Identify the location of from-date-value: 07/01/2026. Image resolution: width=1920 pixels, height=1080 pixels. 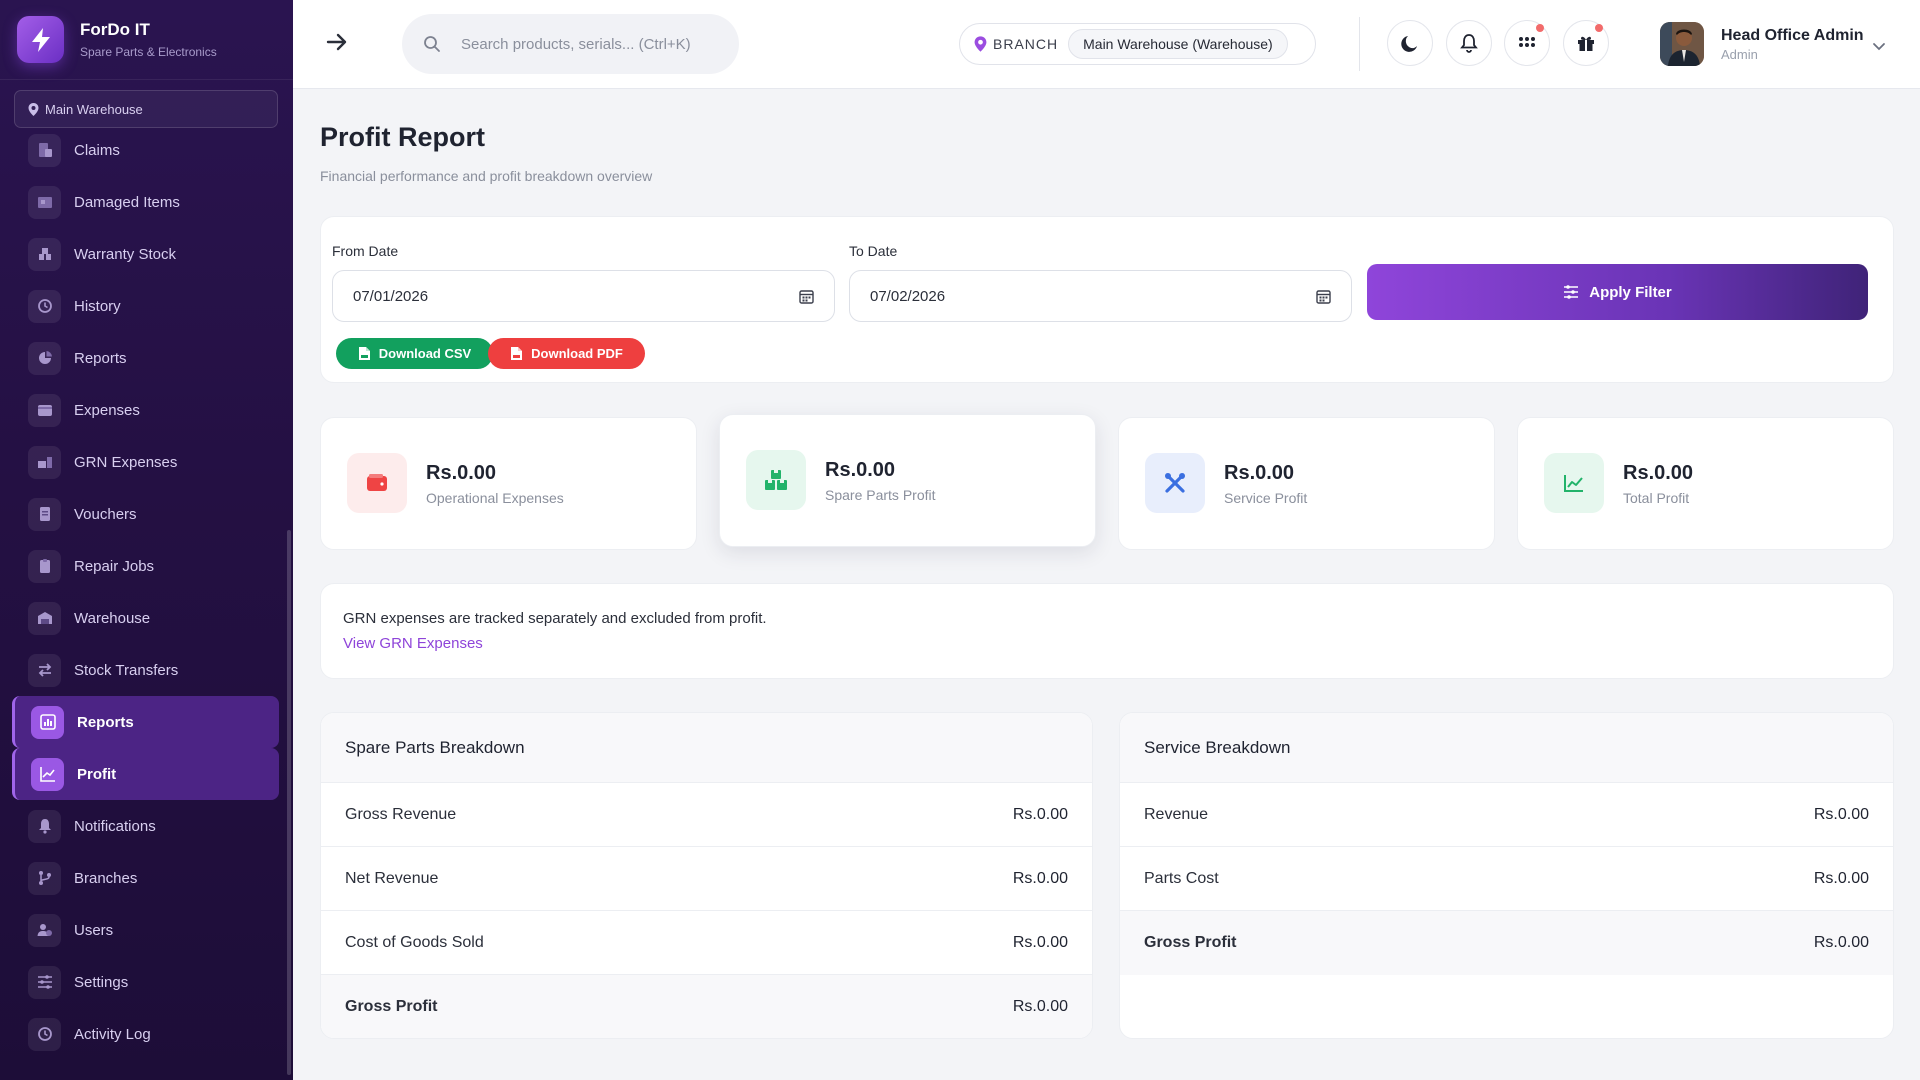
(391, 296).